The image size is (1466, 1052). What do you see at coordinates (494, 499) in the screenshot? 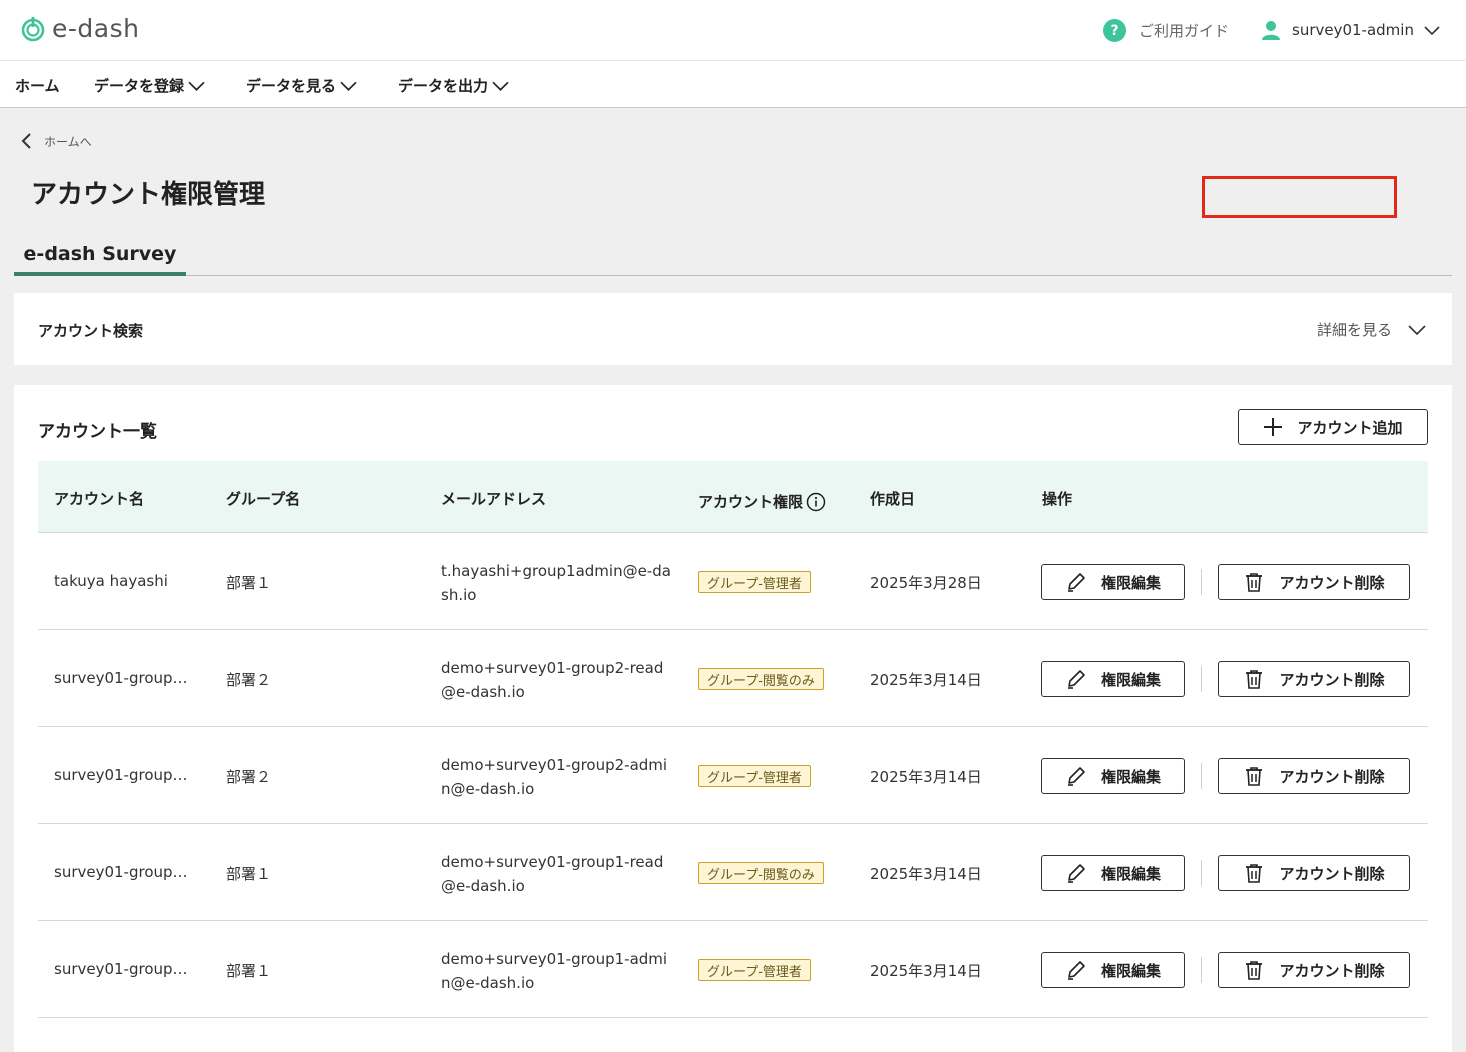
I see `col-email: メールアドレス` at bounding box center [494, 499].